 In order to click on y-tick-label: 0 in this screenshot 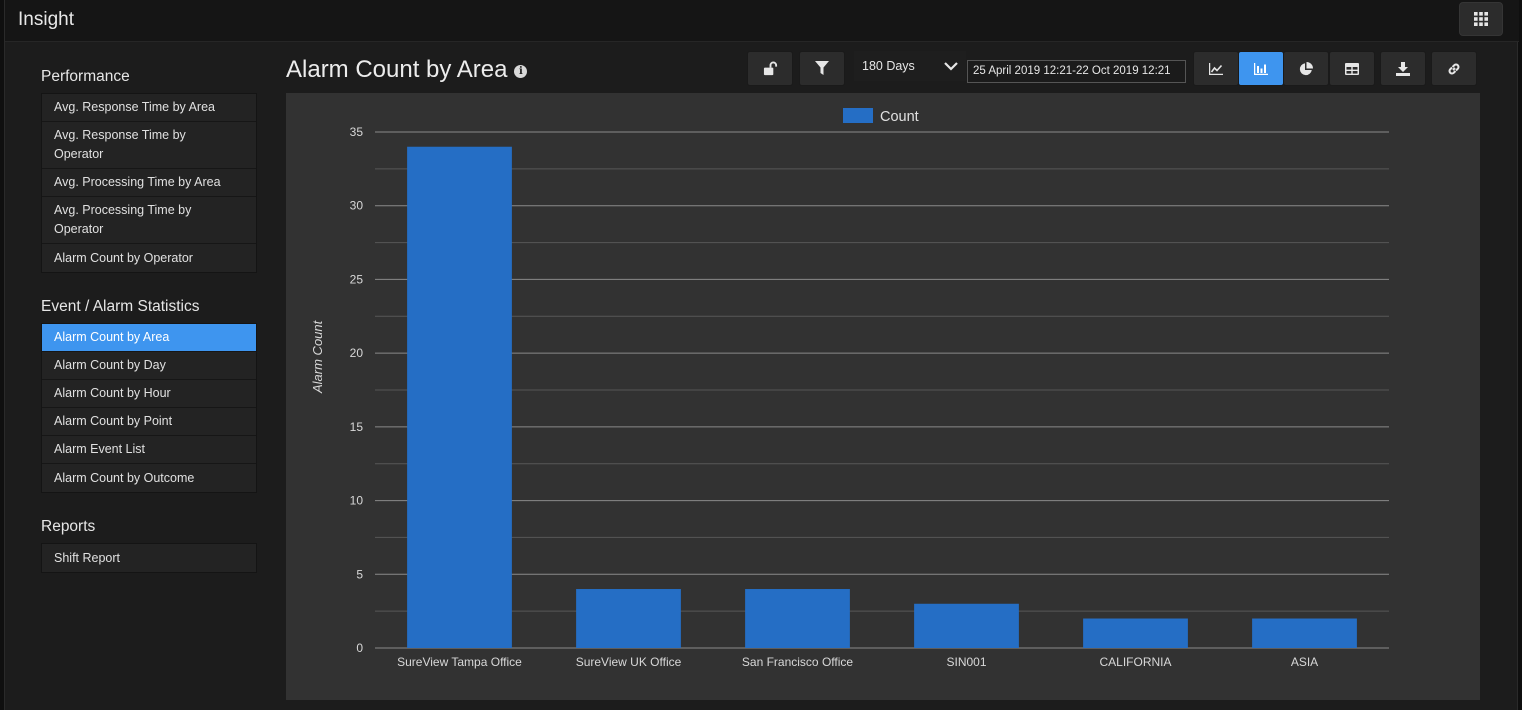, I will do `click(359, 648)`.